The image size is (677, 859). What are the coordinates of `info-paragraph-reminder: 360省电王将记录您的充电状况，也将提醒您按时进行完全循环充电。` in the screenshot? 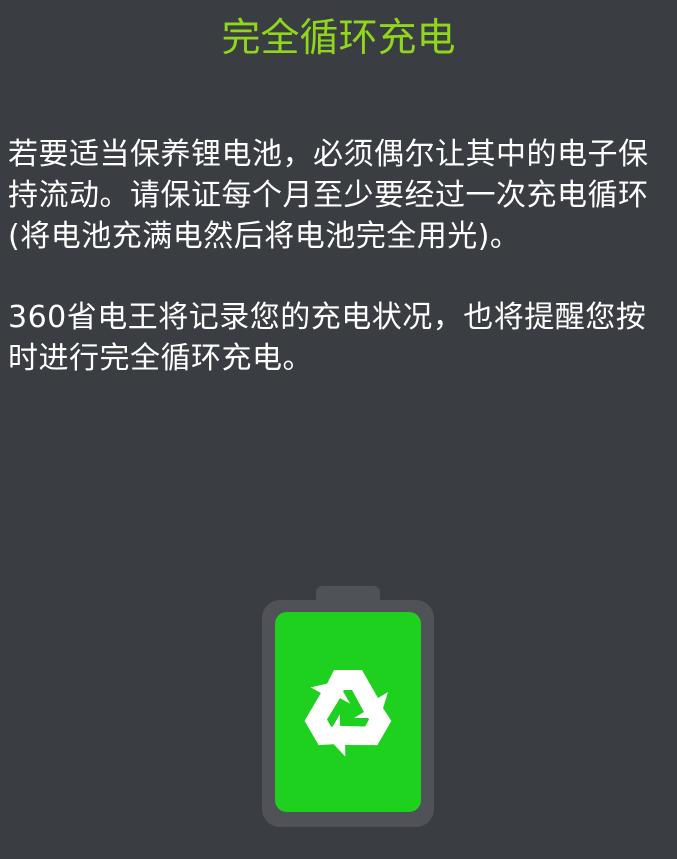 It's located at (327, 338).